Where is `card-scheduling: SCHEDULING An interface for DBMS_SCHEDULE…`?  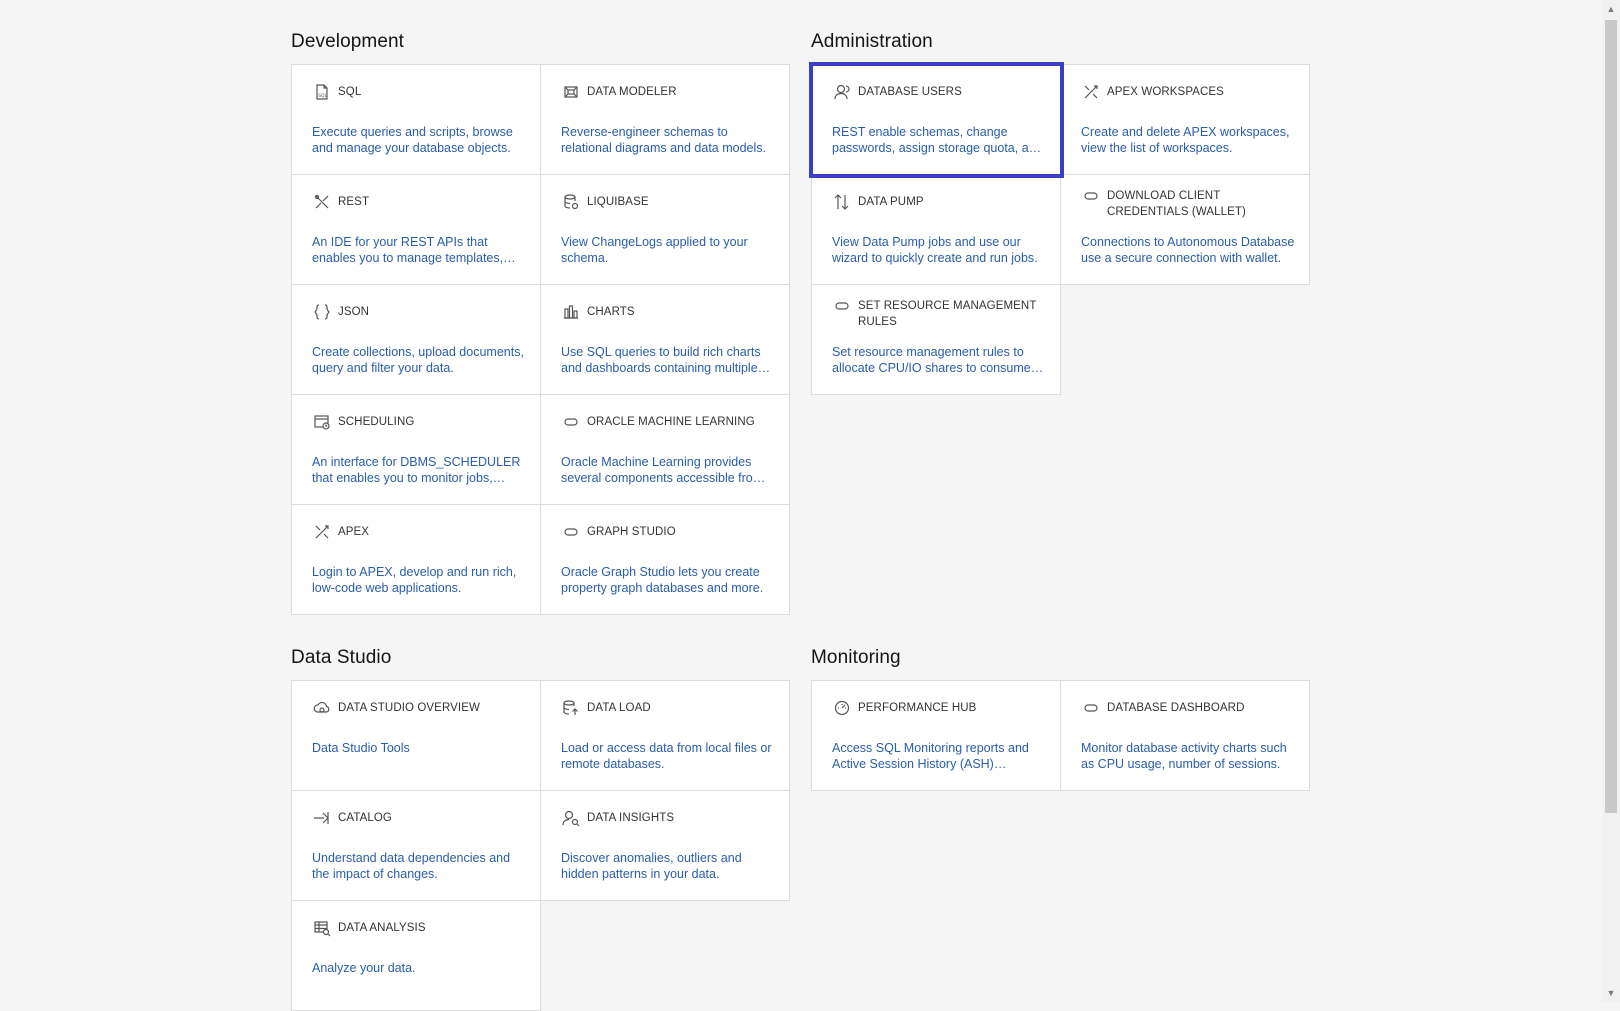 card-scheduling: SCHEDULING An interface for DBMS_SCHEDULE… is located at coordinates (416, 450).